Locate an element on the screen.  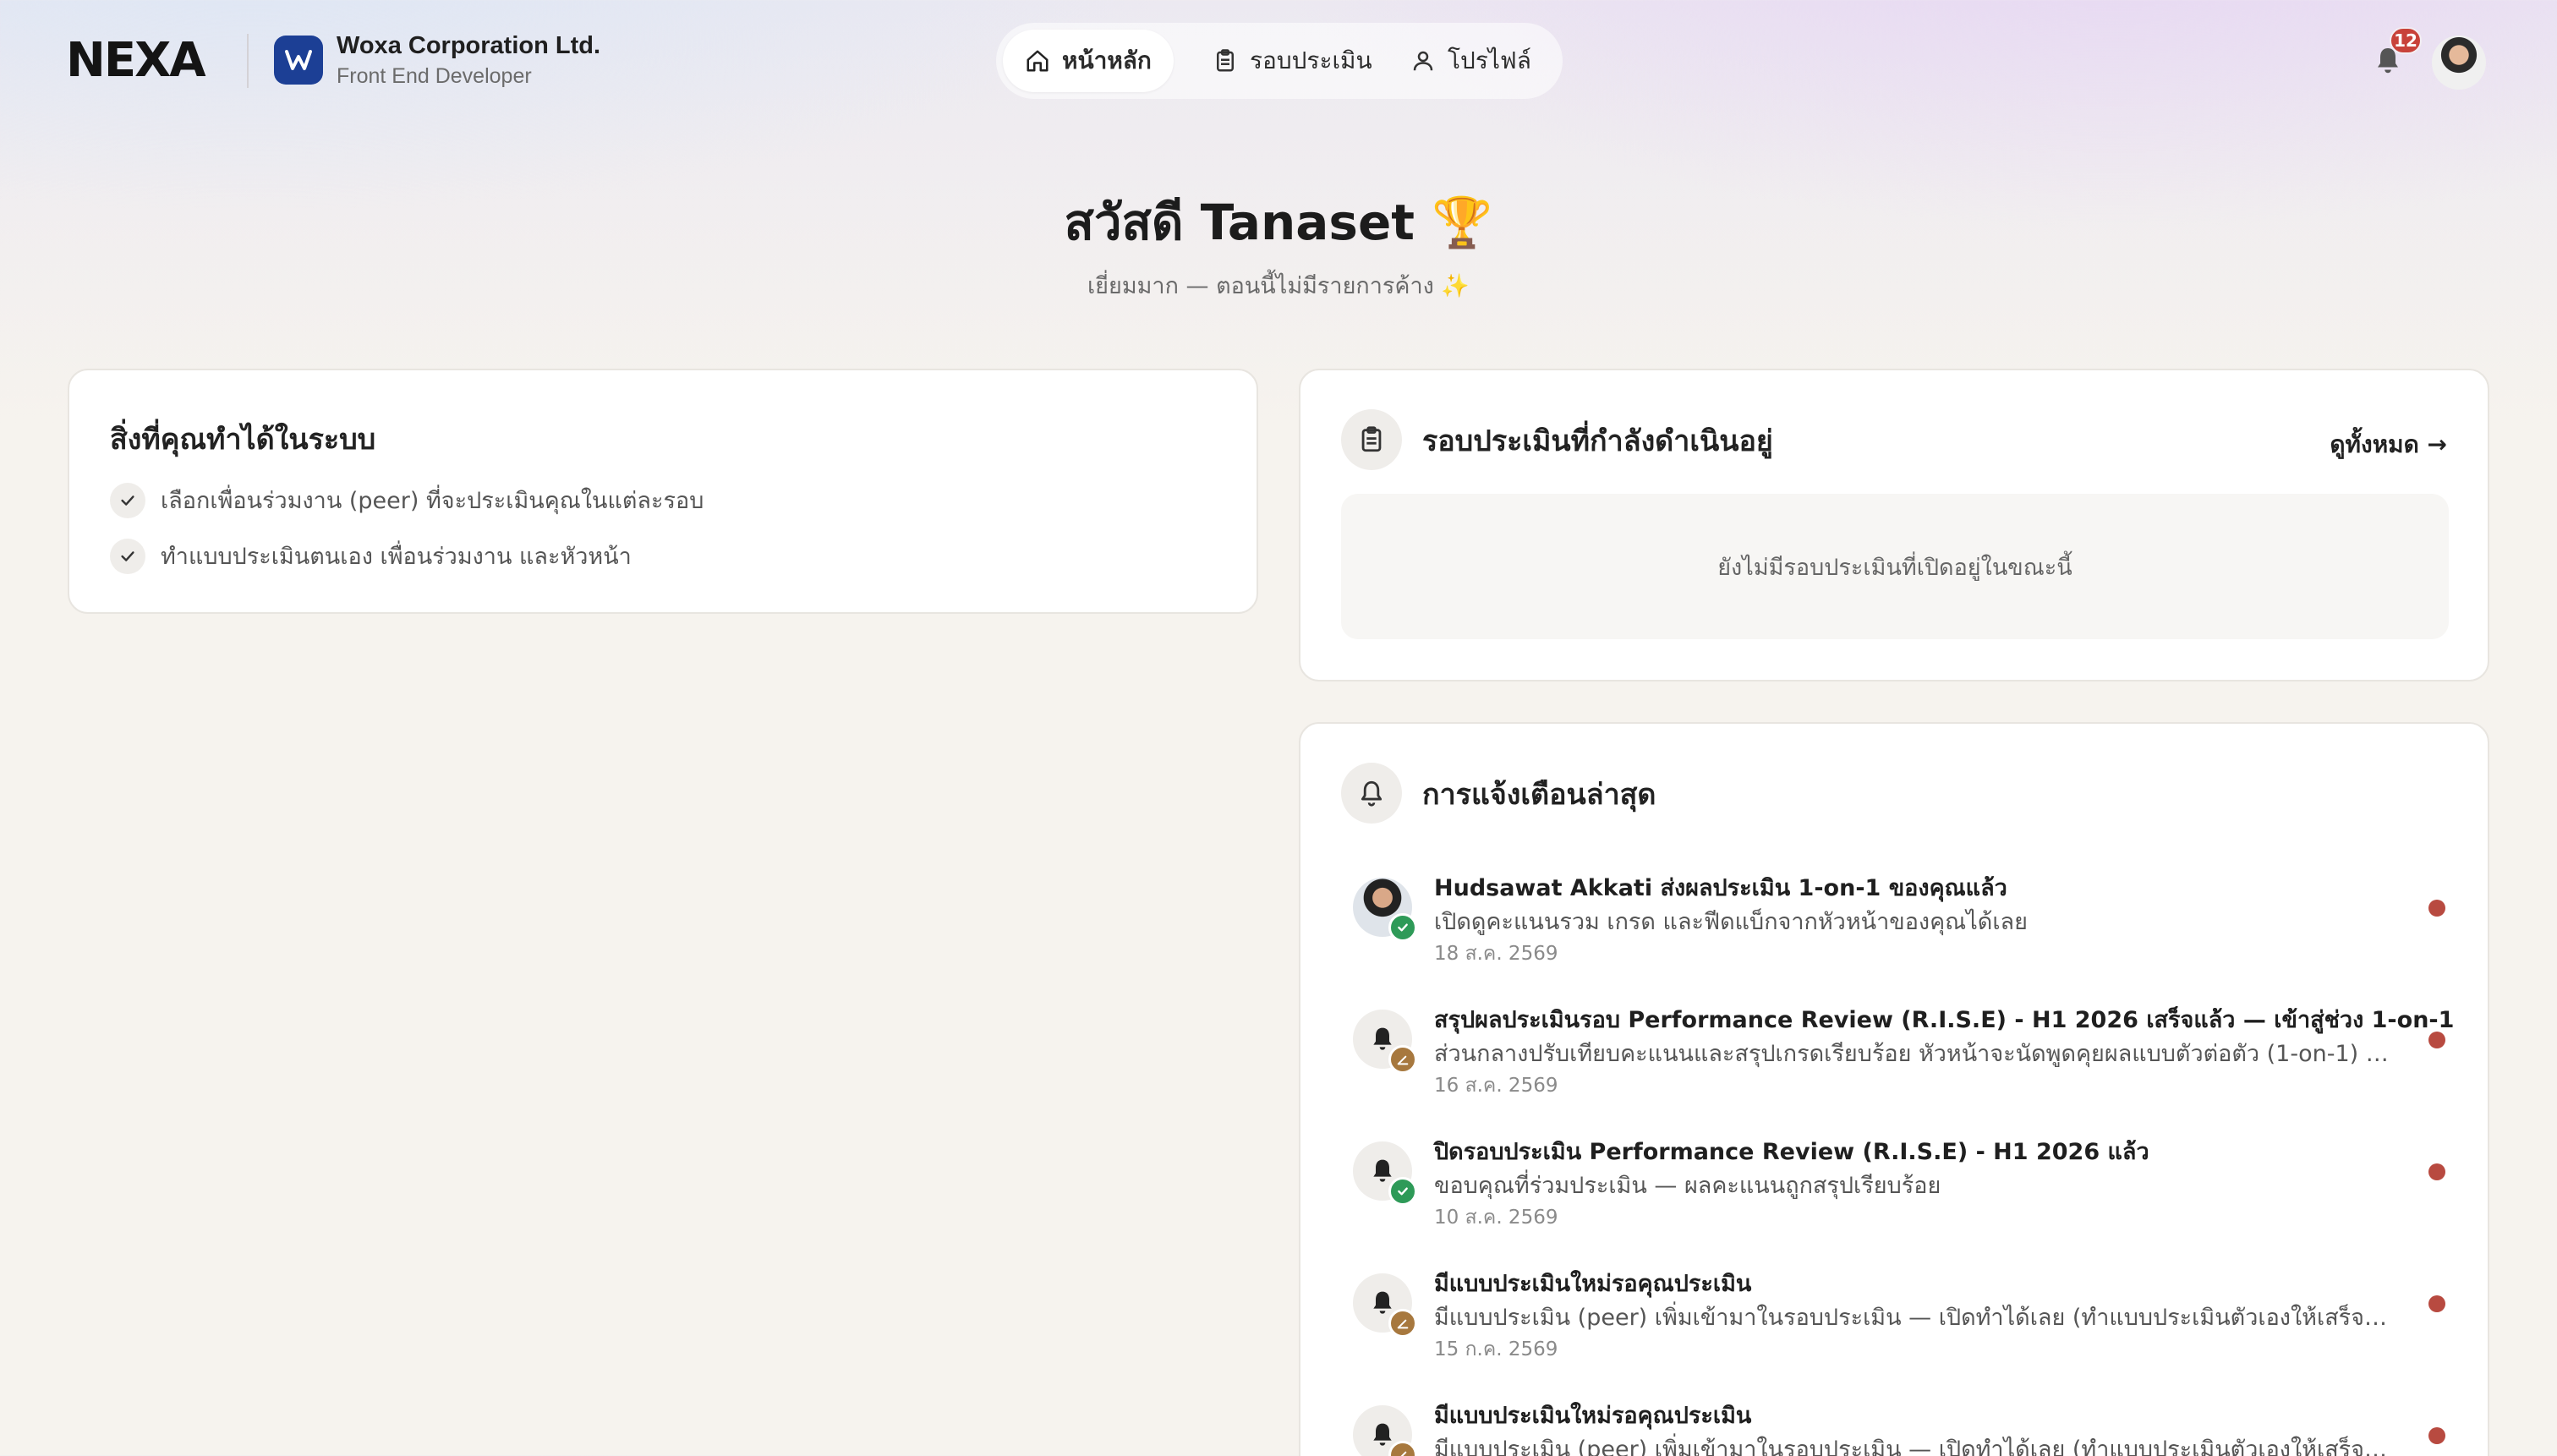
greeting-subtitle: เยี่ยมมาก — ตอนนี้ไม่มีรายการค้าง ✨ is located at coordinates (1278, 286).